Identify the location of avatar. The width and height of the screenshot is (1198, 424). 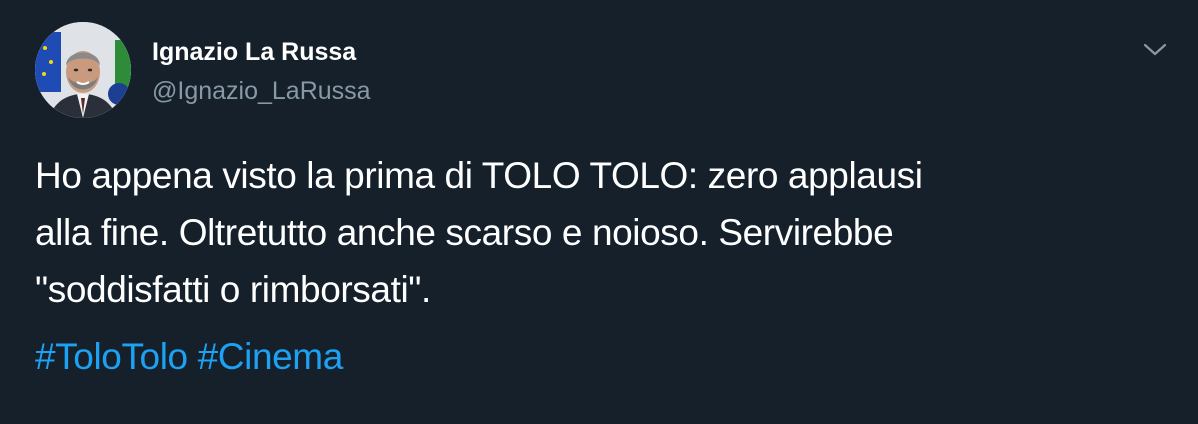
(83, 70).